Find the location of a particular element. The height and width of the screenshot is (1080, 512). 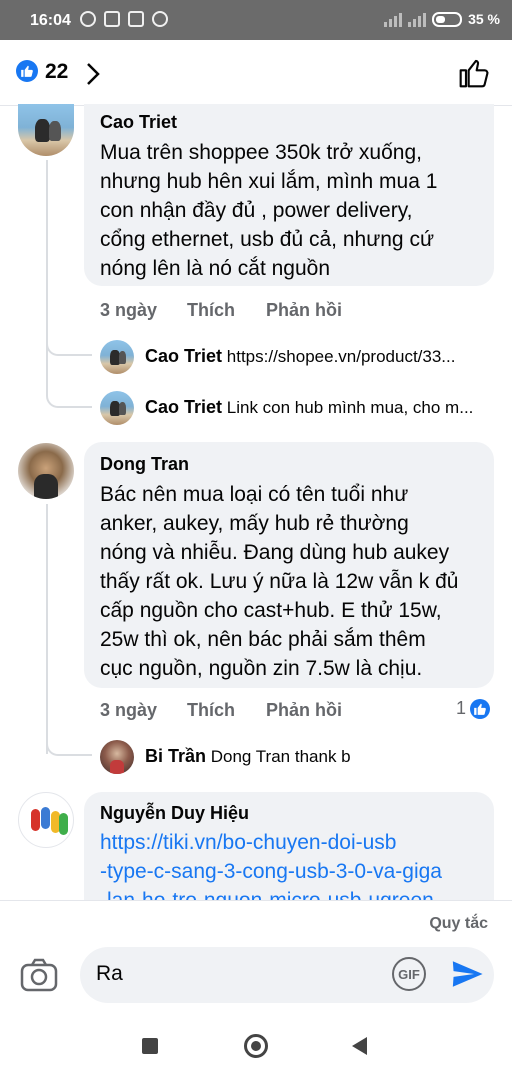

reply-author: Bi Trần is located at coordinates (176, 756).